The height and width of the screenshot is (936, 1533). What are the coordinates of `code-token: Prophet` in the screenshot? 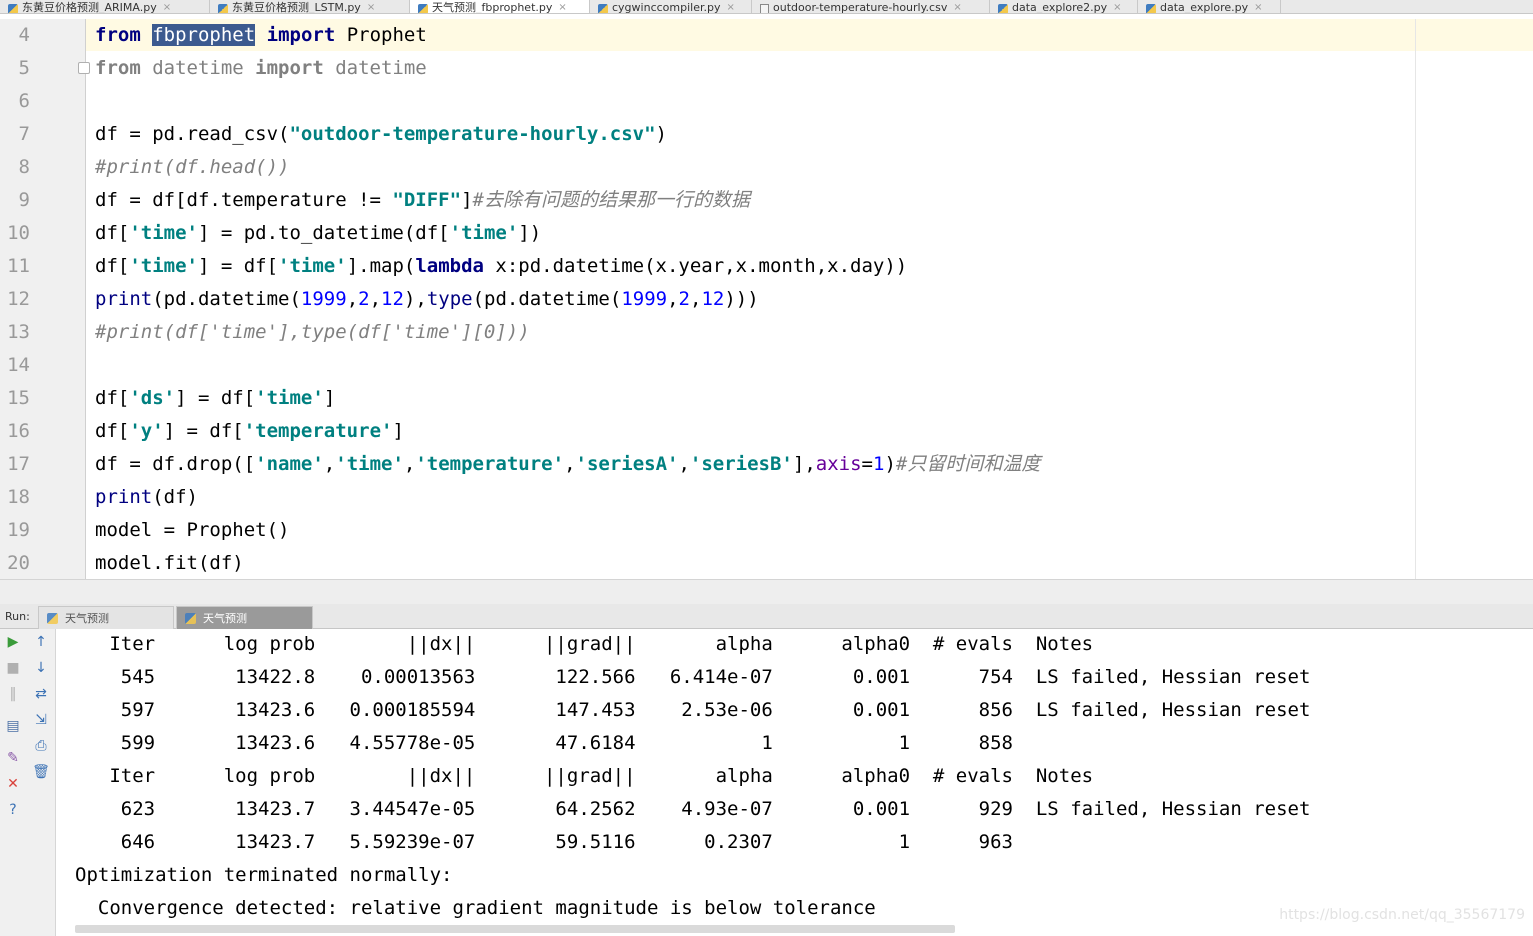 It's located at (381, 35).